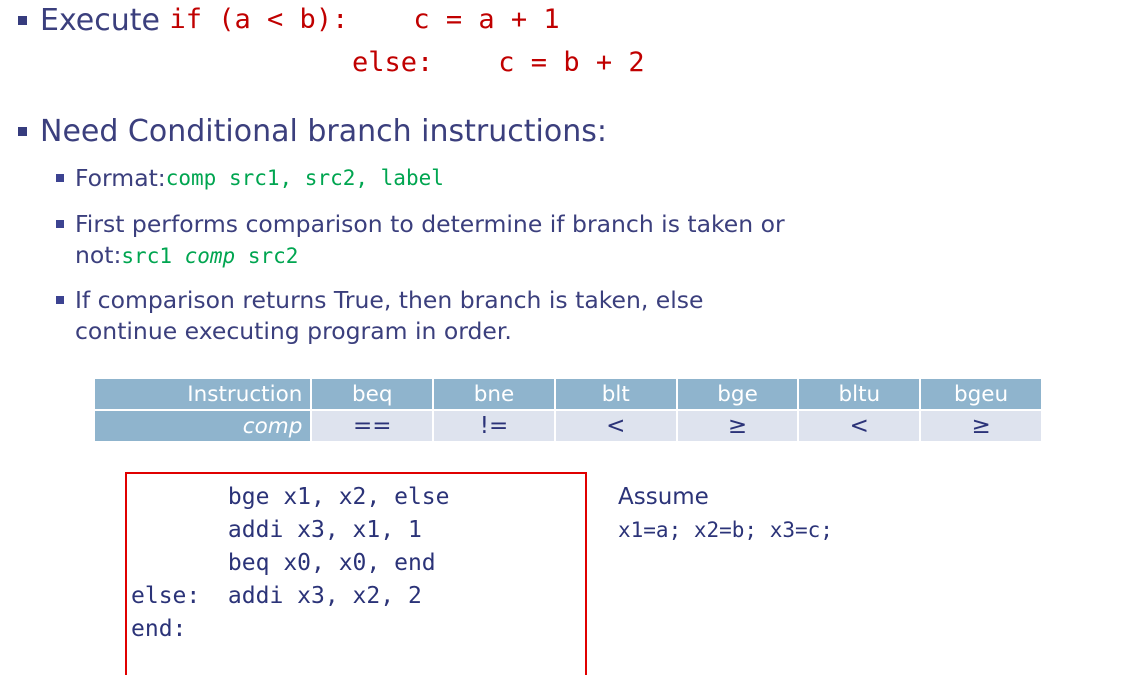 This screenshot has width=1127, height=675. What do you see at coordinates (120, 178) in the screenshot?
I see `subbullet-format-label: Format:` at bounding box center [120, 178].